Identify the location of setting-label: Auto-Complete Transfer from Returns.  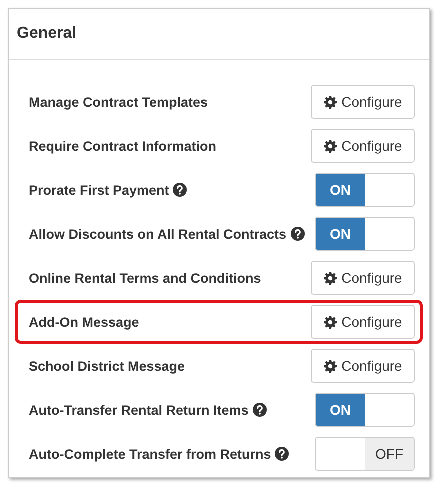
(150, 454).